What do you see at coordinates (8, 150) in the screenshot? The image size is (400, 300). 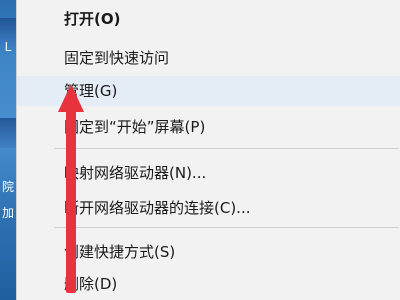 I see `desktop-background-strip: L 院 加` at bounding box center [8, 150].